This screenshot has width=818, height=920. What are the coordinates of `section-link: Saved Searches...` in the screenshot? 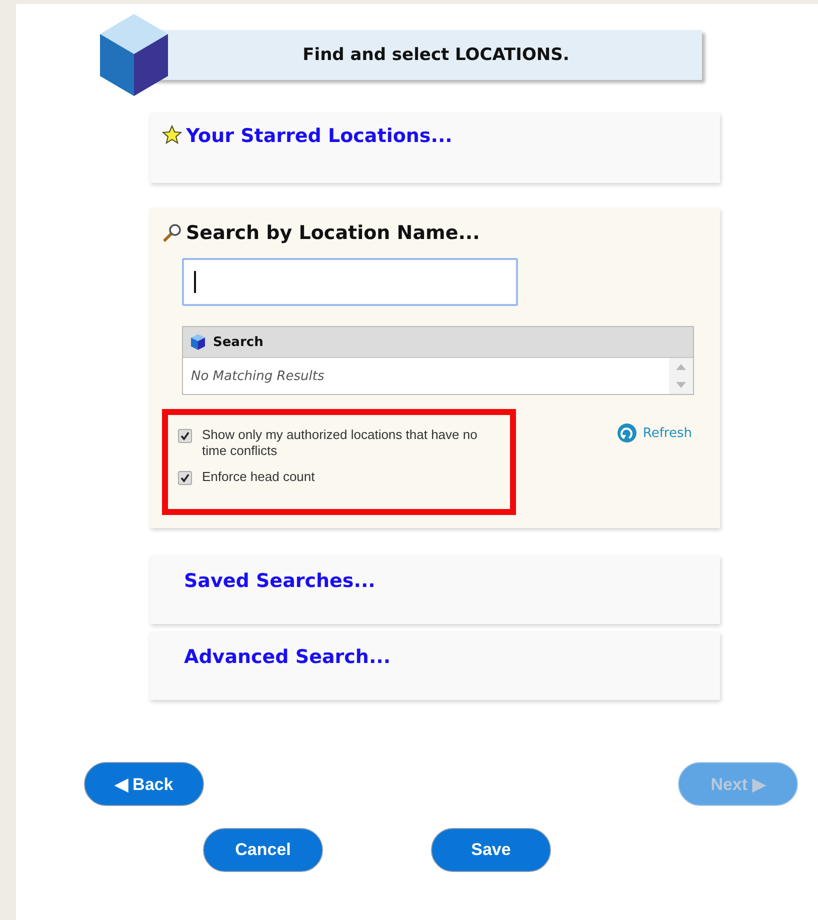 It's located at (280, 581).